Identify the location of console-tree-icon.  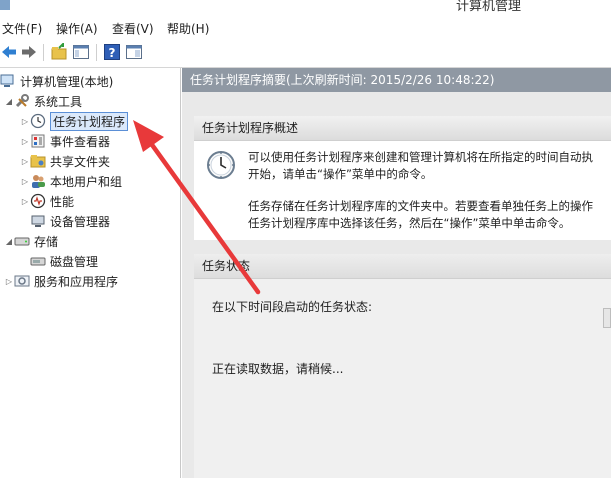
(134, 52).